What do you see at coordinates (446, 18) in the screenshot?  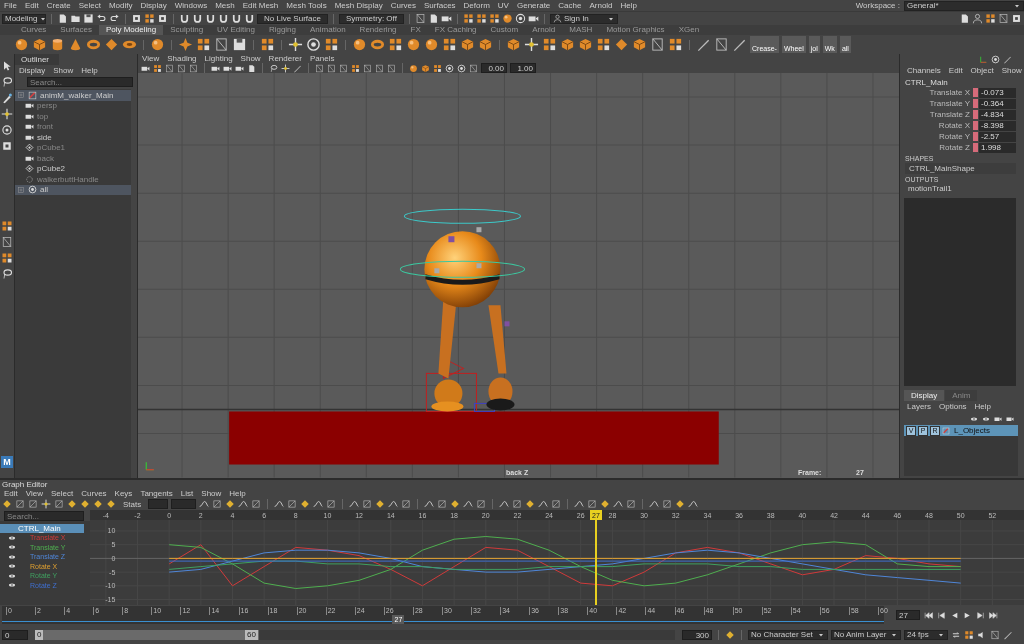 I see `camera-icon` at bounding box center [446, 18].